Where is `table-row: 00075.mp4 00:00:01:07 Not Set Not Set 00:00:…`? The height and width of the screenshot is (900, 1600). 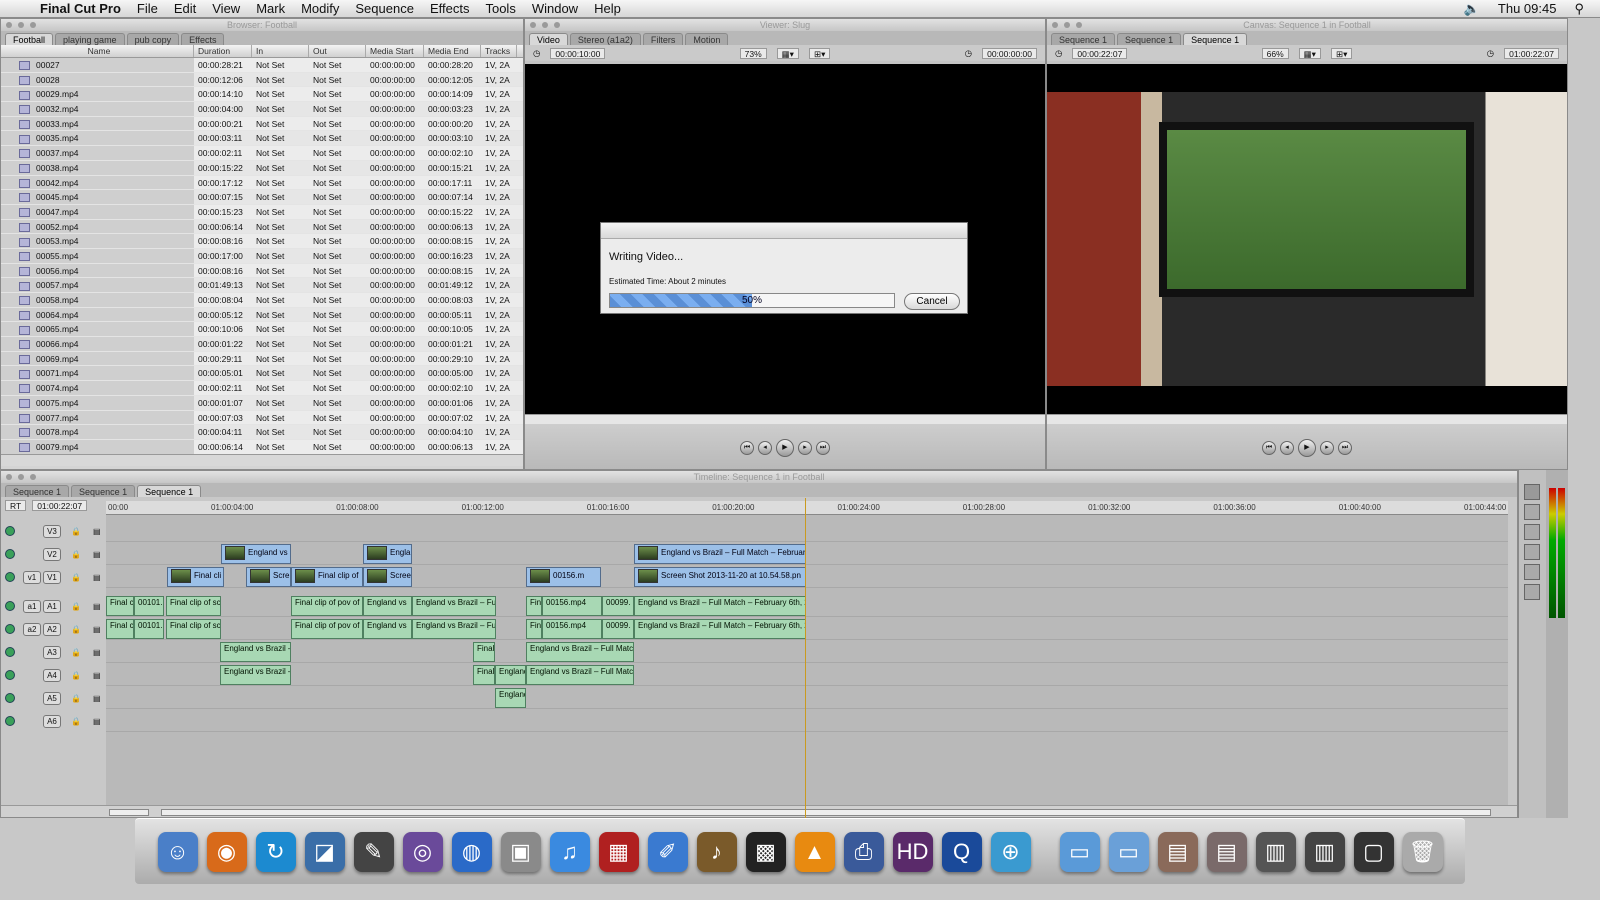 table-row: 00075.mp4 00:00:01:07 Not Set Not Set 00:00:… is located at coordinates (262, 403).